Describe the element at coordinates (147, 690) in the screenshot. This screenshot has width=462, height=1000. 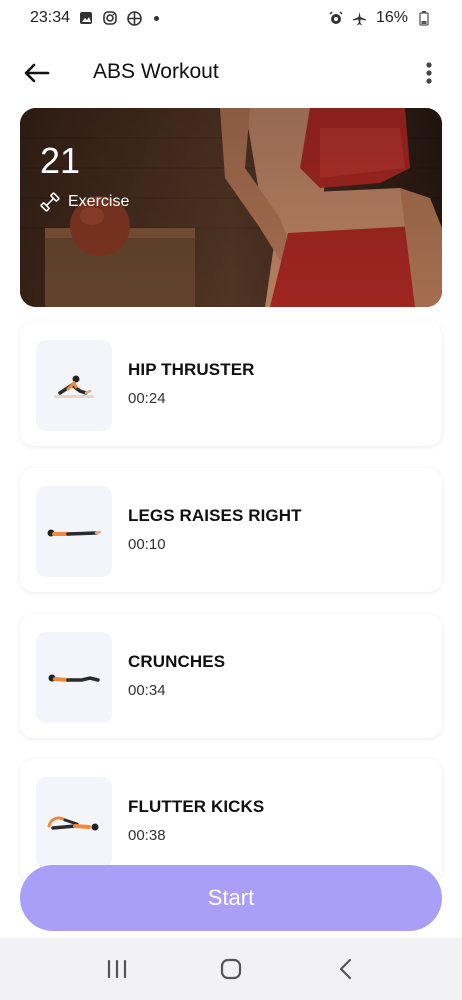
I see `exercise-duration: 00:34` at that location.